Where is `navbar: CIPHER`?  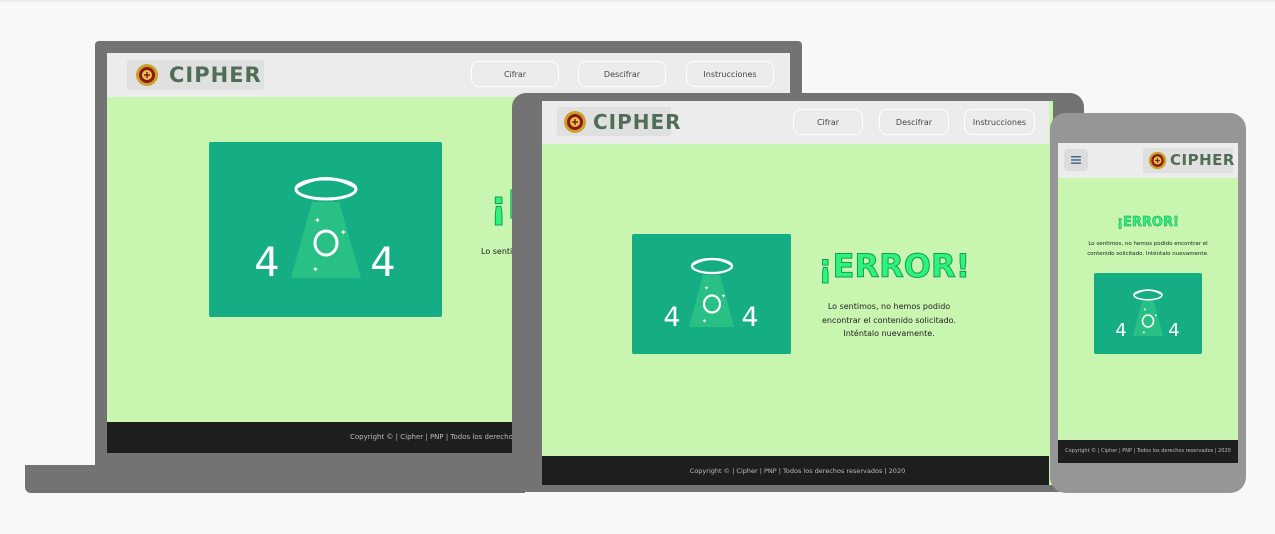 navbar: CIPHER is located at coordinates (1148, 160).